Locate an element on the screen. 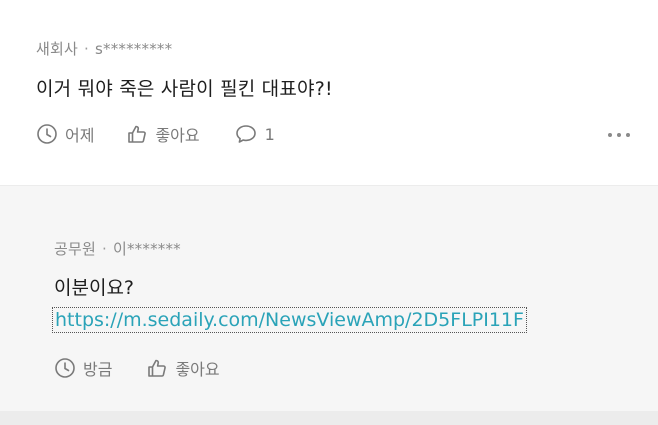 This screenshot has height=425, width=658. reply-meta: 공무원 · 이******* is located at coordinates (117, 248).